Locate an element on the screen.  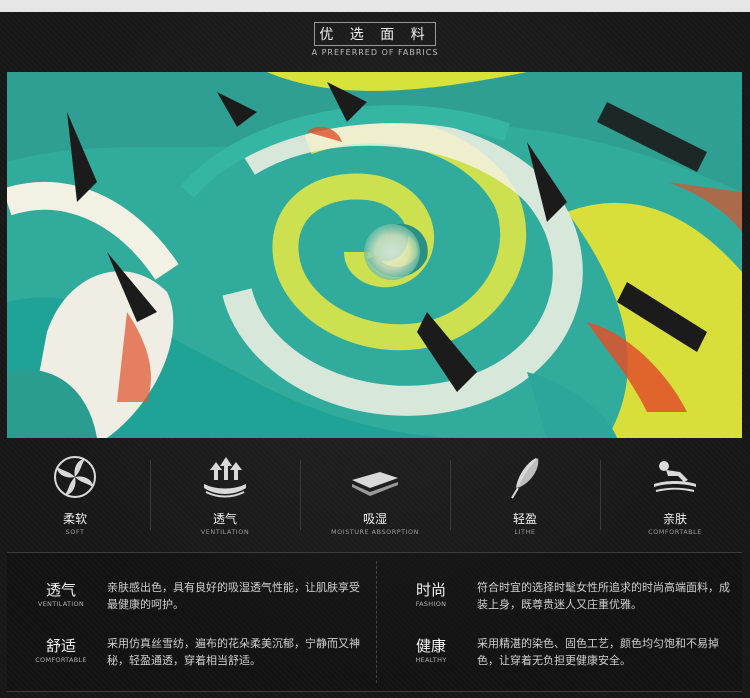
detail-title: 健康 is located at coordinates (430, 646).